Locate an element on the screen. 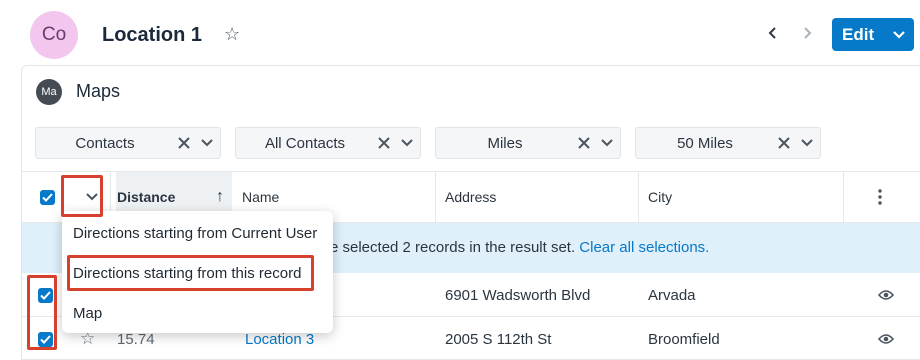  select-all-checkbox is located at coordinates (47, 197).